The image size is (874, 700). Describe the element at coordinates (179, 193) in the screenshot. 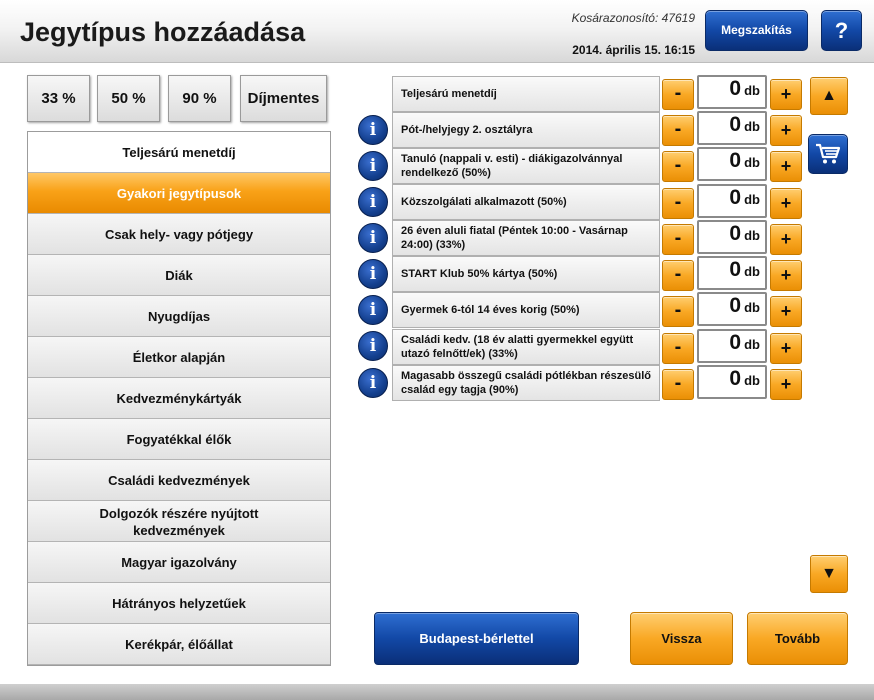

I see `category-item-active: Gyakori jegytípusok` at that location.